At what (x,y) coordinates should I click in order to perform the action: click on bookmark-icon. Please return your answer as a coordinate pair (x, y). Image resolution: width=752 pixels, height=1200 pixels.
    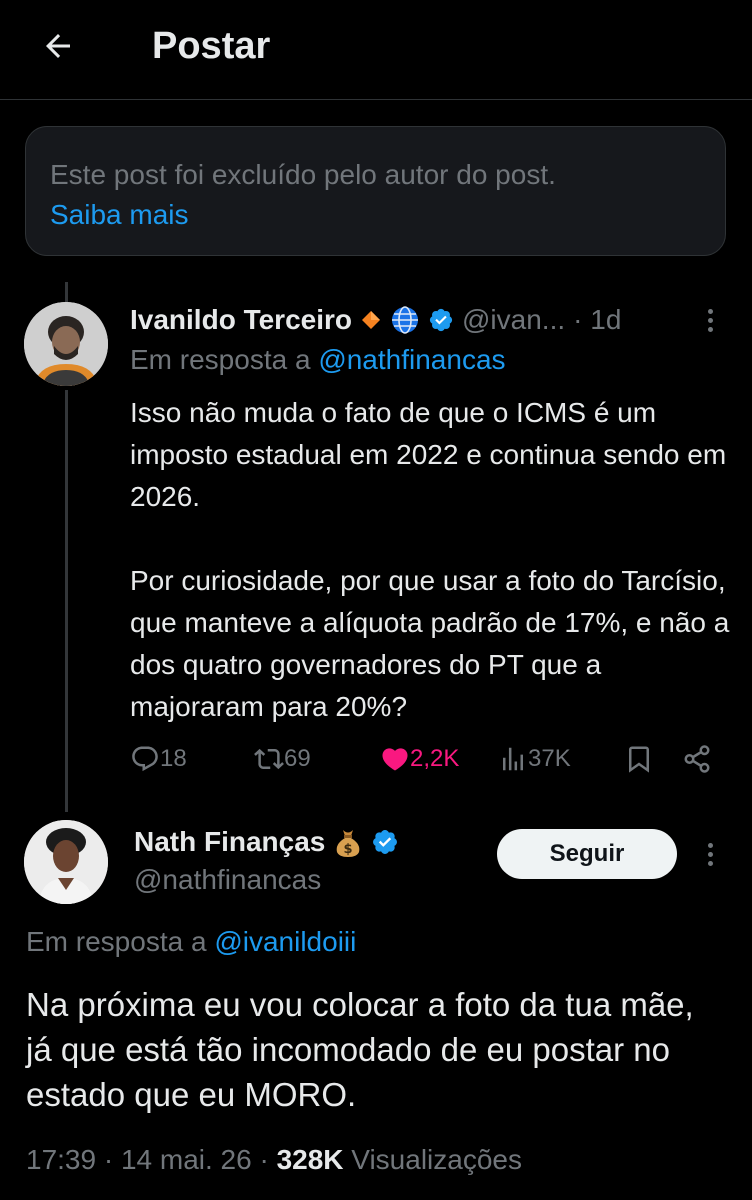
    Looking at the image, I should click on (639, 759).